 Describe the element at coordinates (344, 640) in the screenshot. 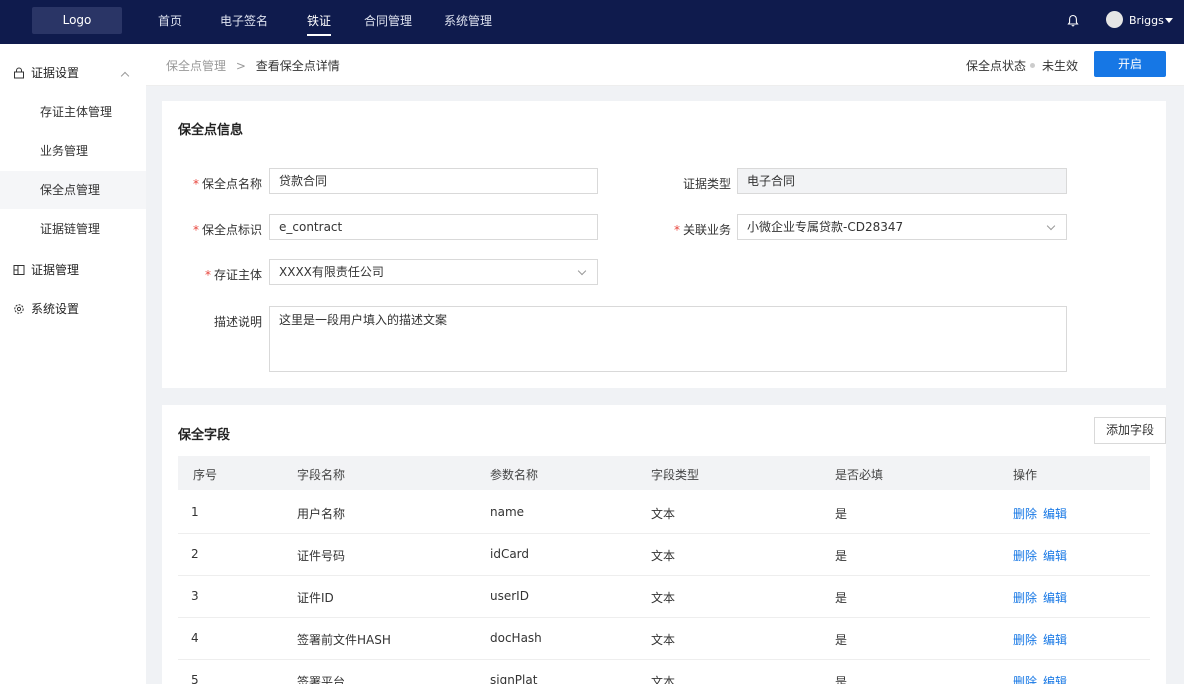

I see `cell-field-name: 签署前文件HASH` at that location.